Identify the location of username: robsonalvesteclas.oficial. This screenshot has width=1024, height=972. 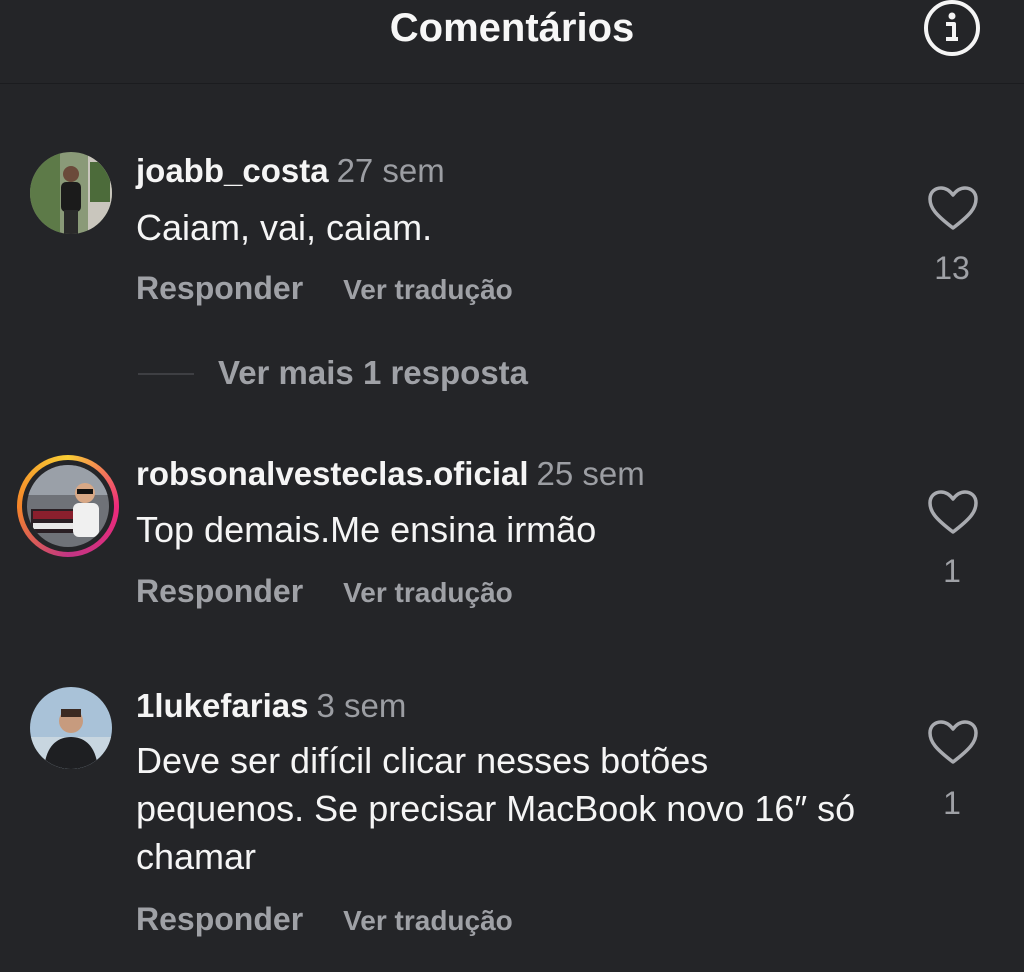
(332, 473).